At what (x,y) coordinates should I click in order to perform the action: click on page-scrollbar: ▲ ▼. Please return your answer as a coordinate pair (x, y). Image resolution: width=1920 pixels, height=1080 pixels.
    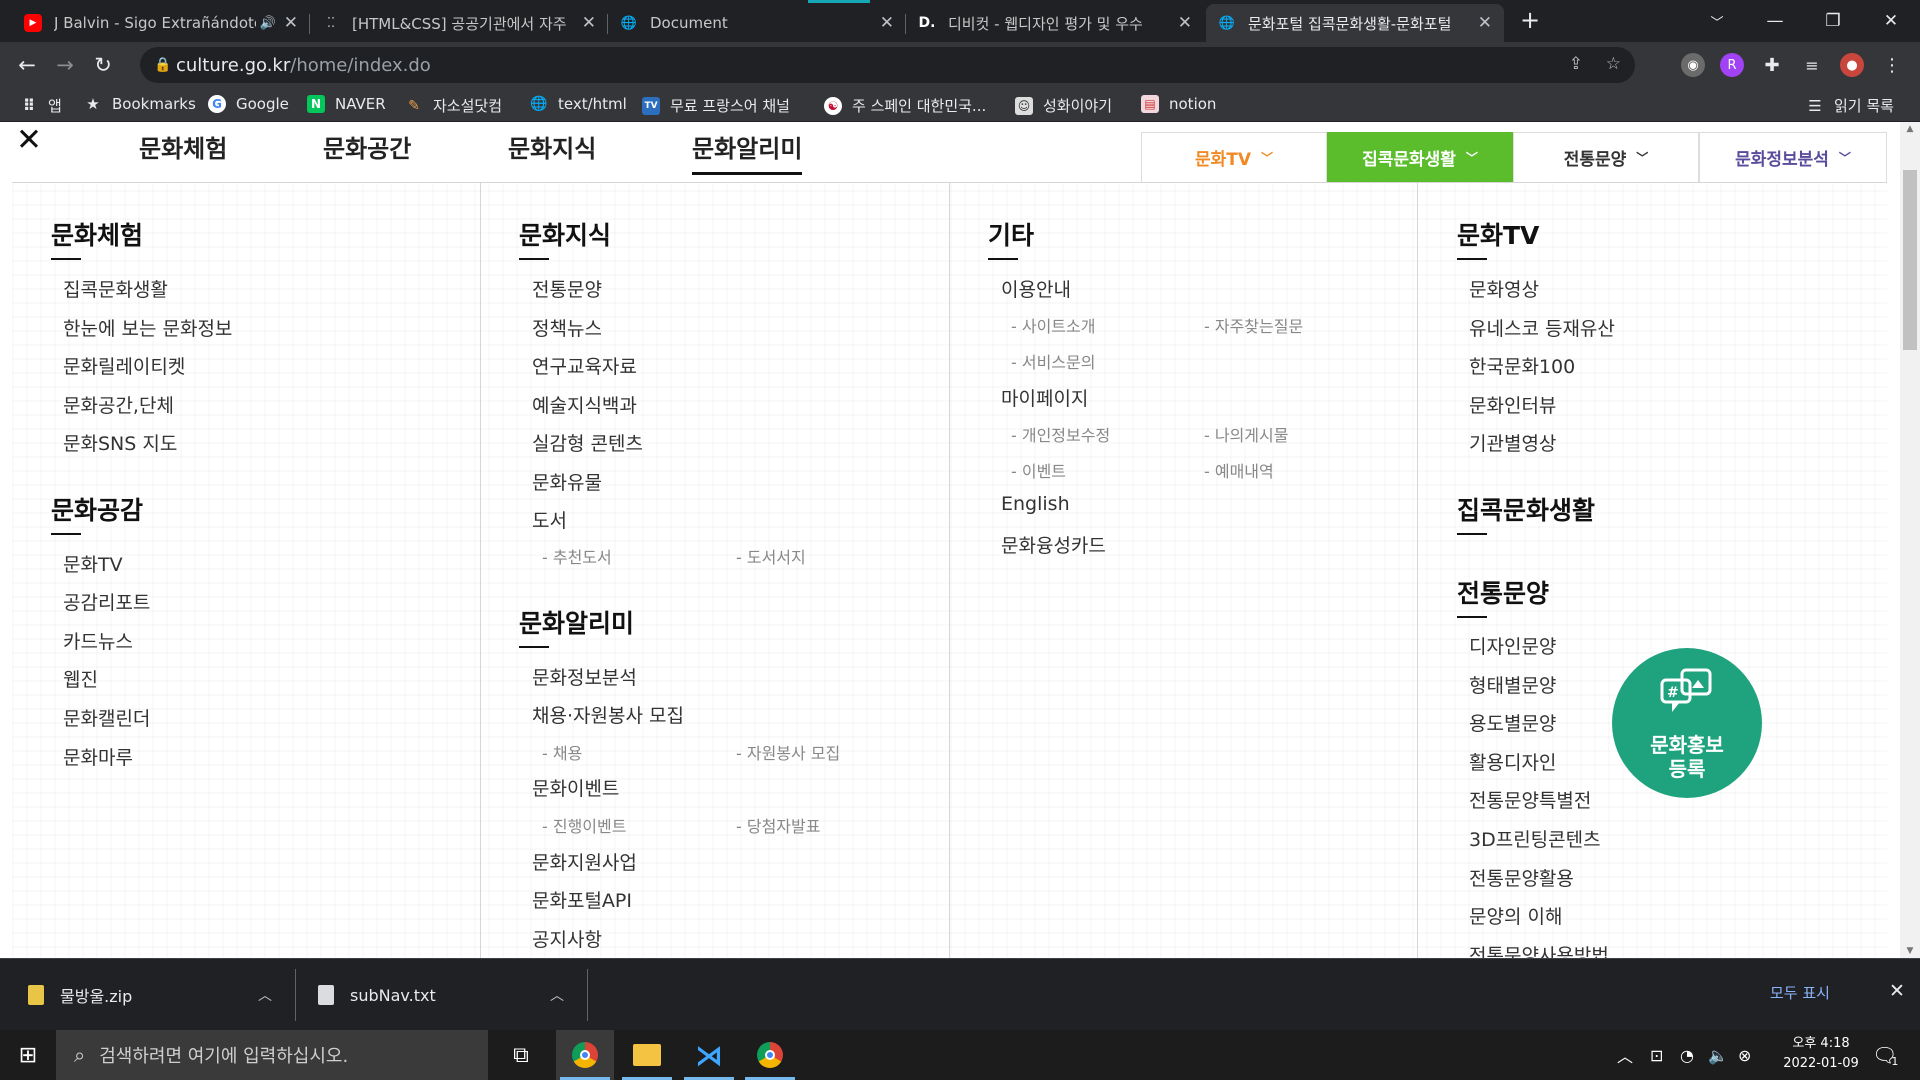
    Looking at the image, I should click on (1910, 540).